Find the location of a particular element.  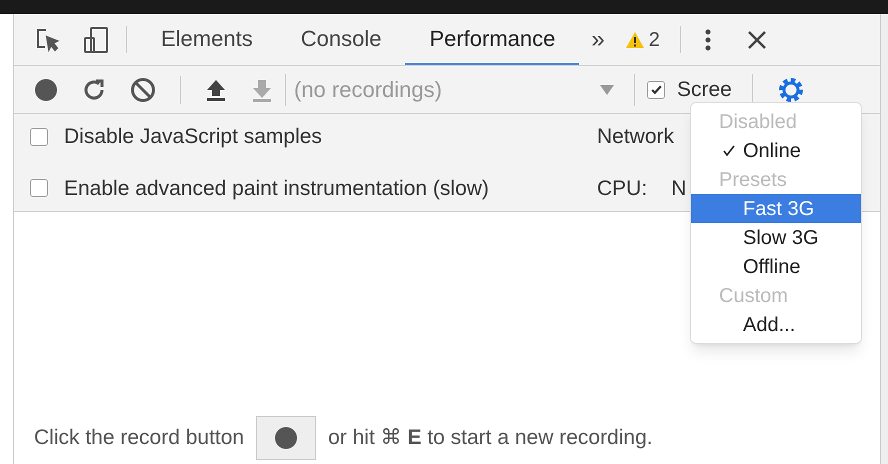

warning-icon is located at coordinates (634, 39).